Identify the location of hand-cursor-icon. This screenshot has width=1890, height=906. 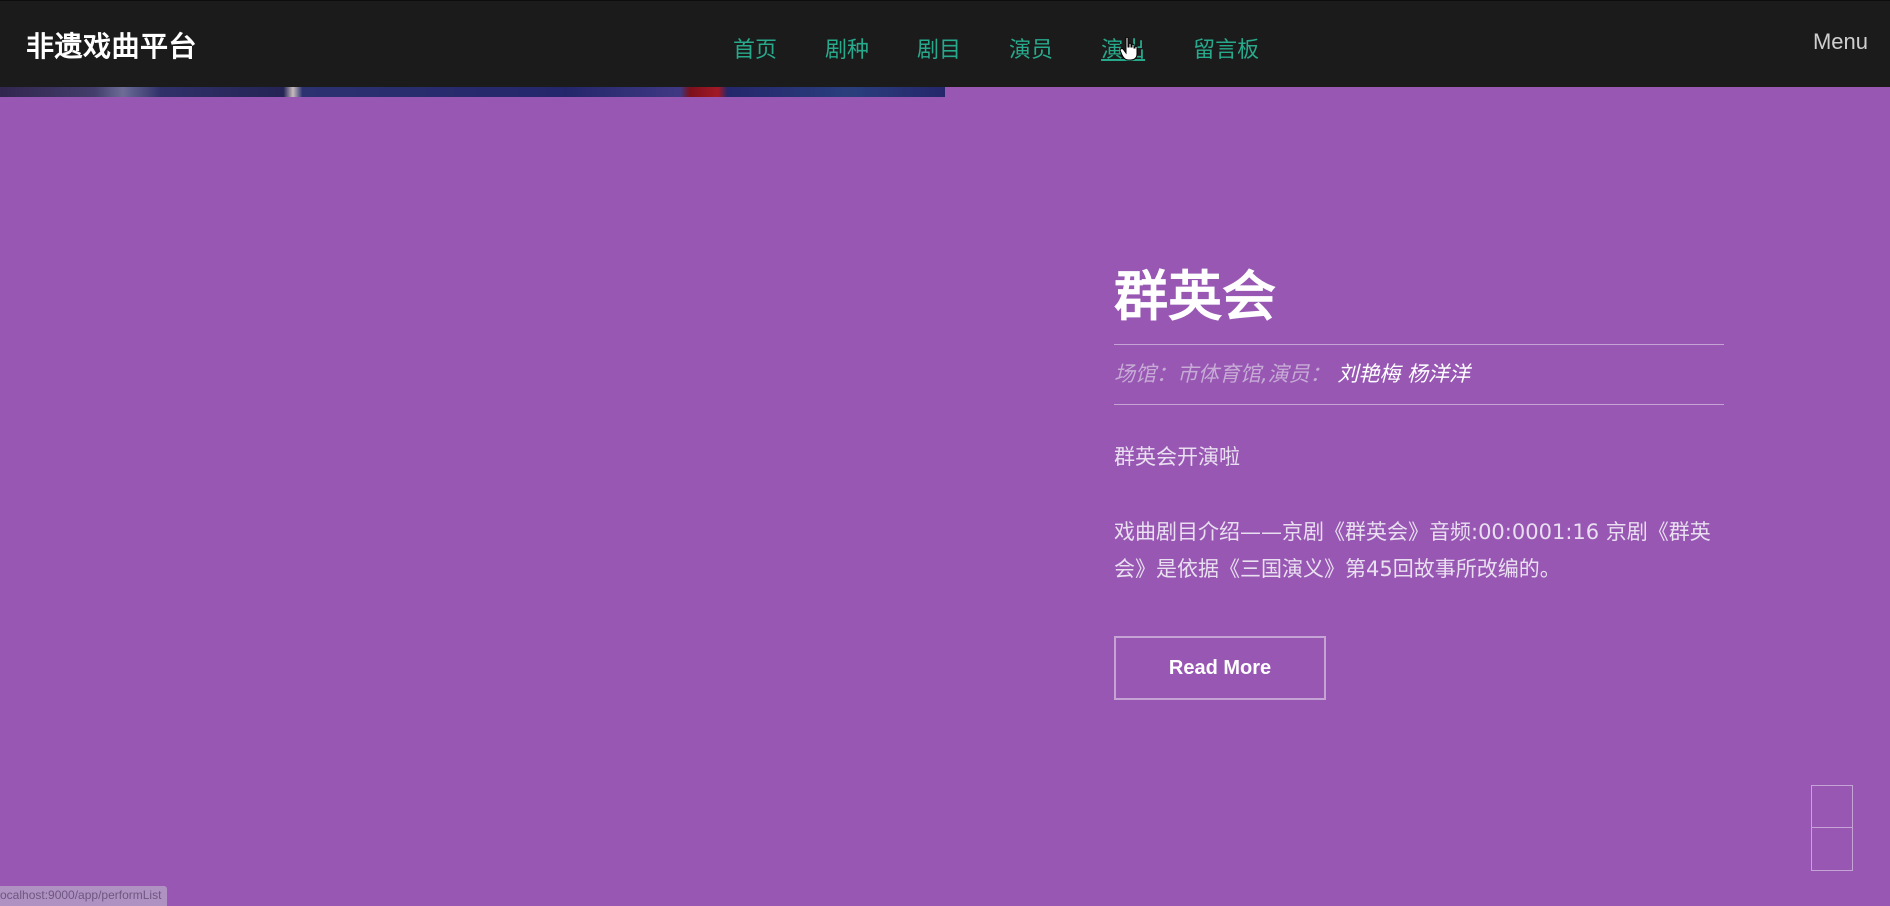
(1129, 49).